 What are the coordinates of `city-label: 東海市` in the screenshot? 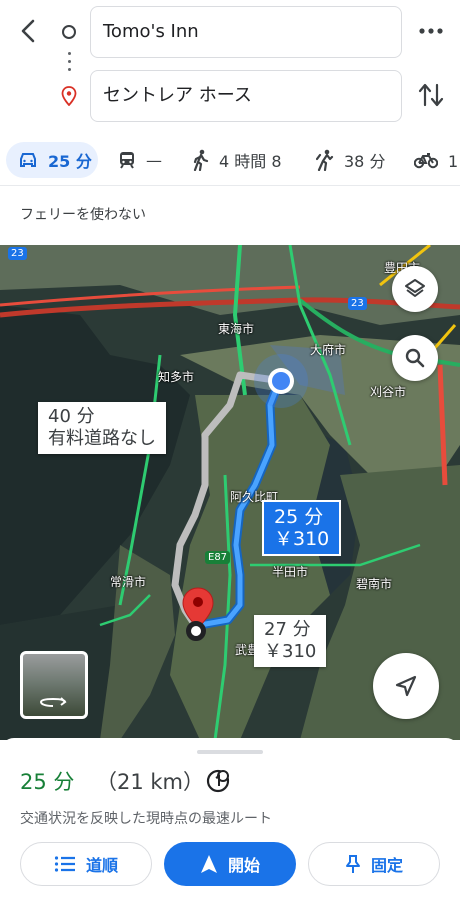 It's located at (236, 329).